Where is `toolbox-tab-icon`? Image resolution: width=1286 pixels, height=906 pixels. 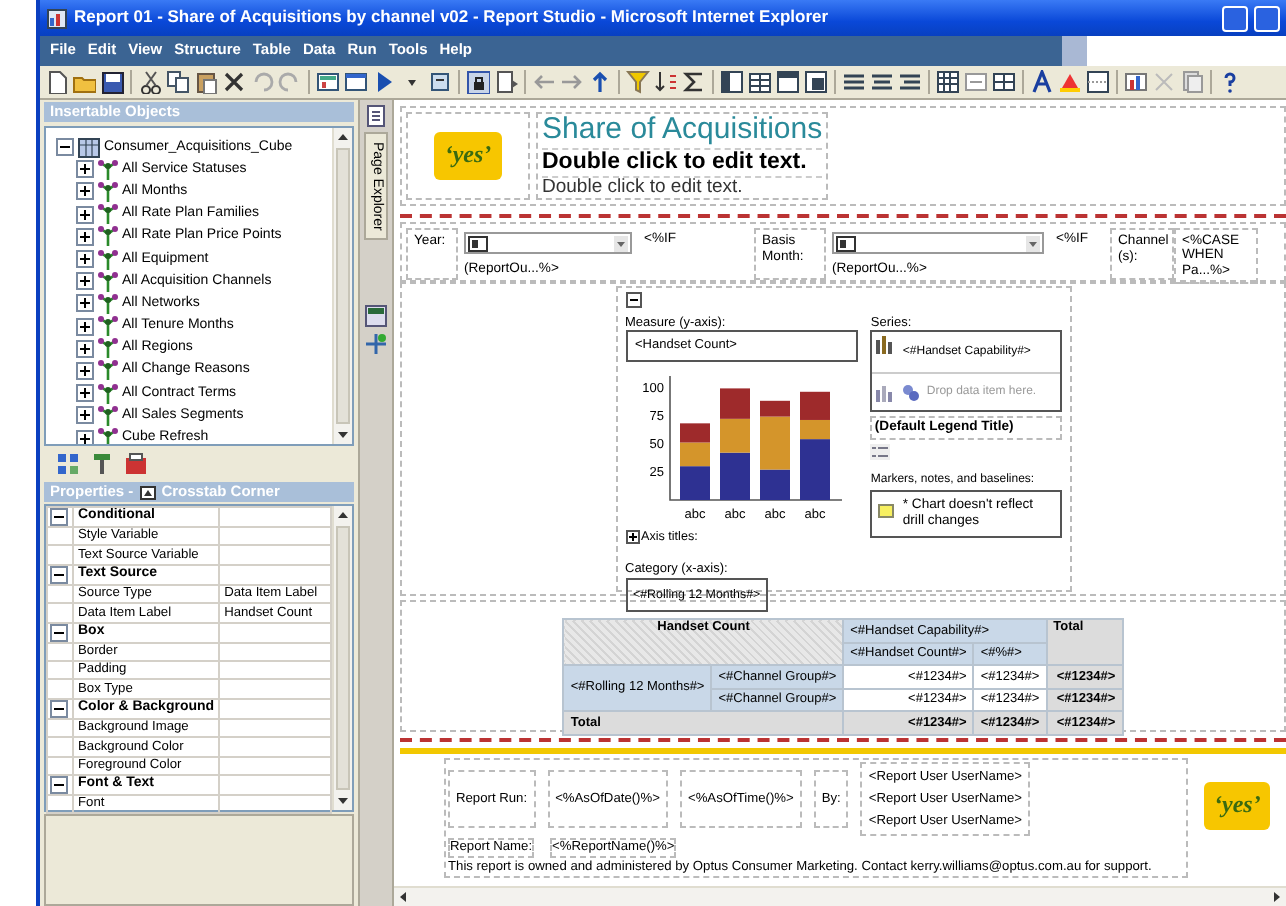 toolbox-tab-icon is located at coordinates (136, 464).